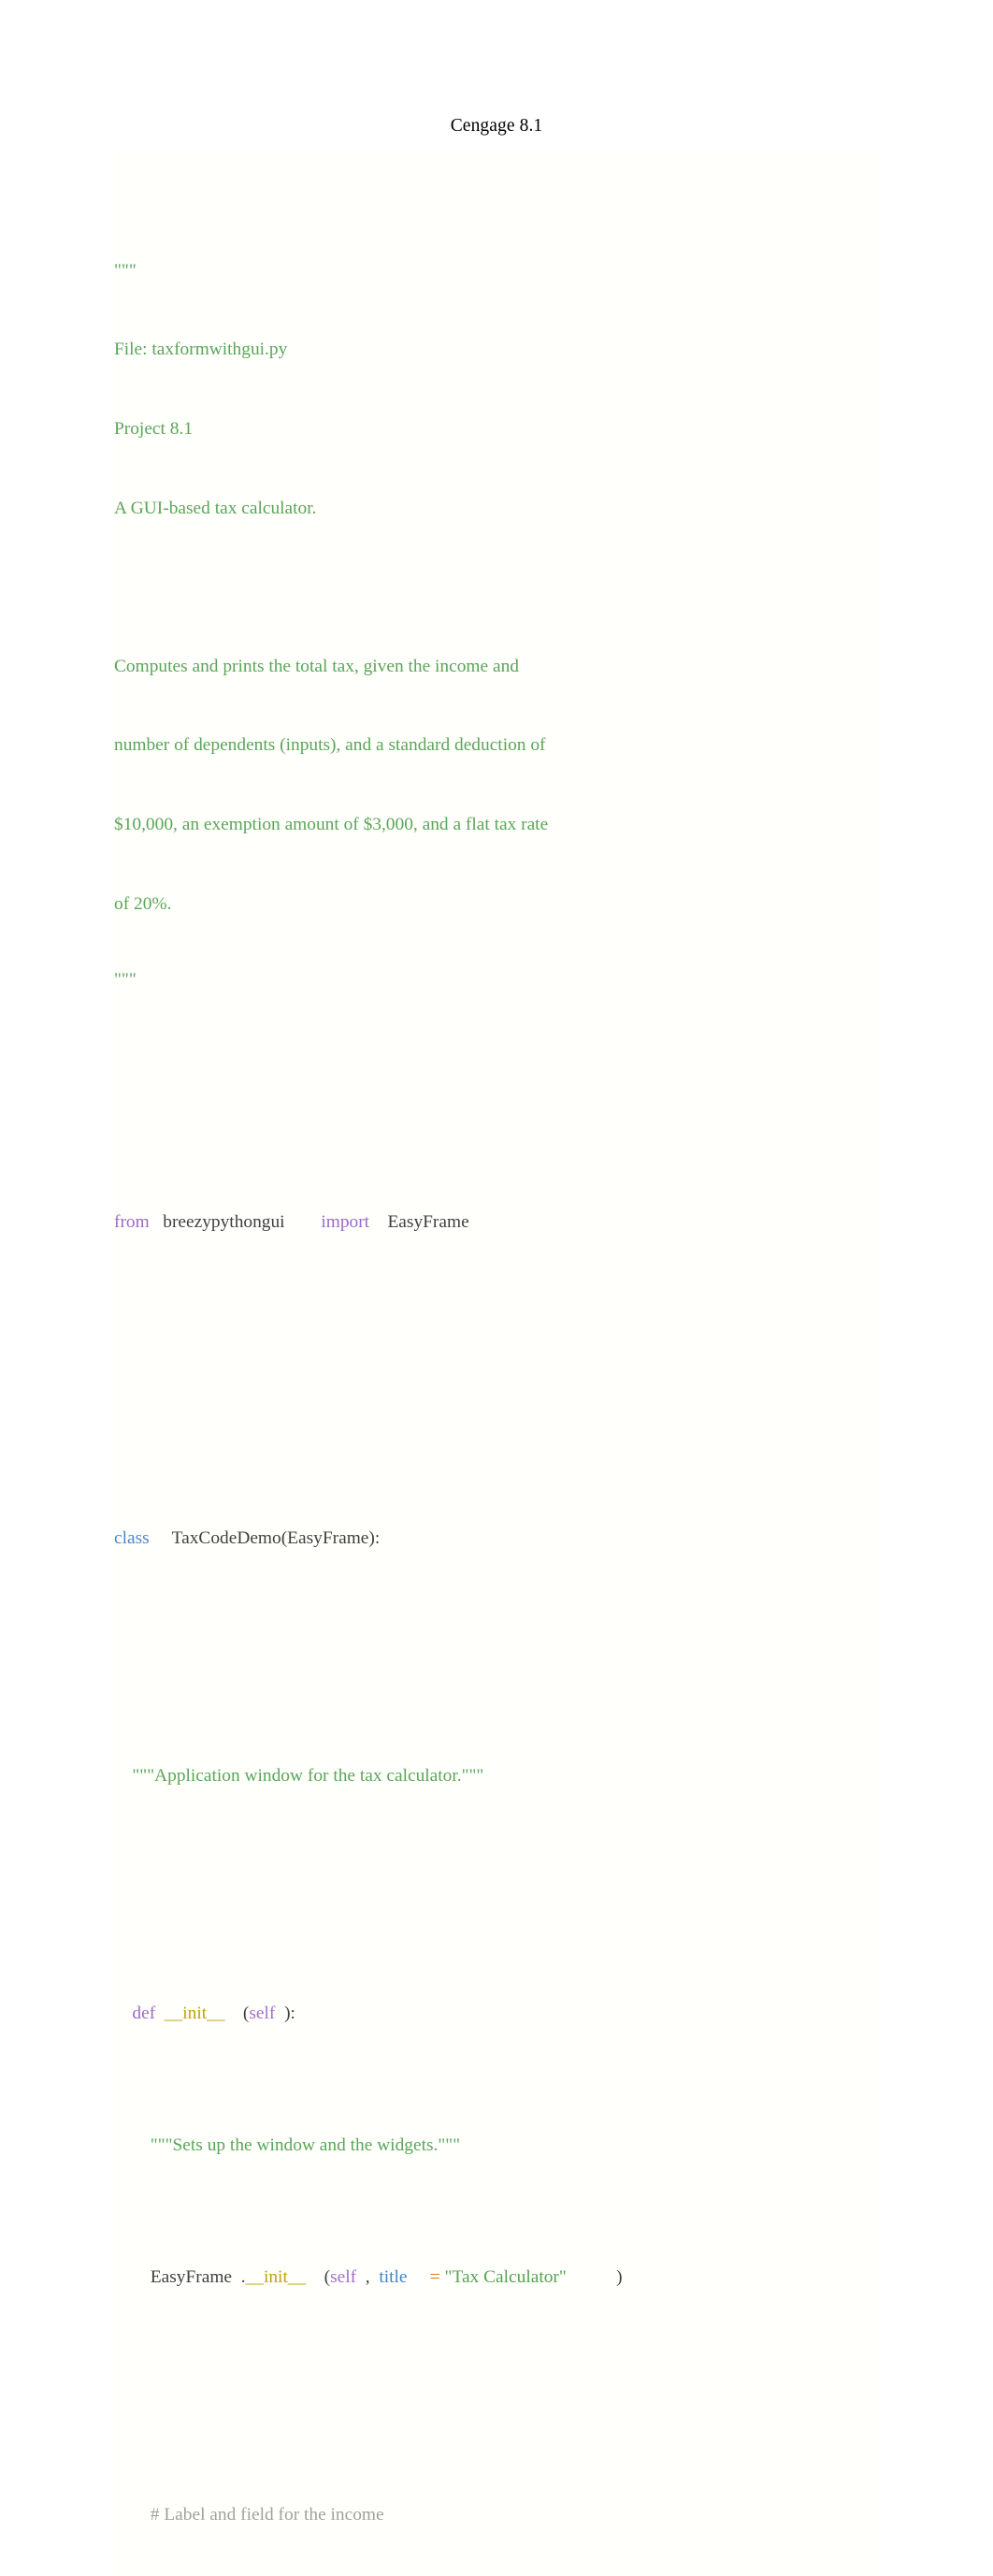  Describe the element at coordinates (434, 2276) in the screenshot. I see `operator-equals: =` at that location.